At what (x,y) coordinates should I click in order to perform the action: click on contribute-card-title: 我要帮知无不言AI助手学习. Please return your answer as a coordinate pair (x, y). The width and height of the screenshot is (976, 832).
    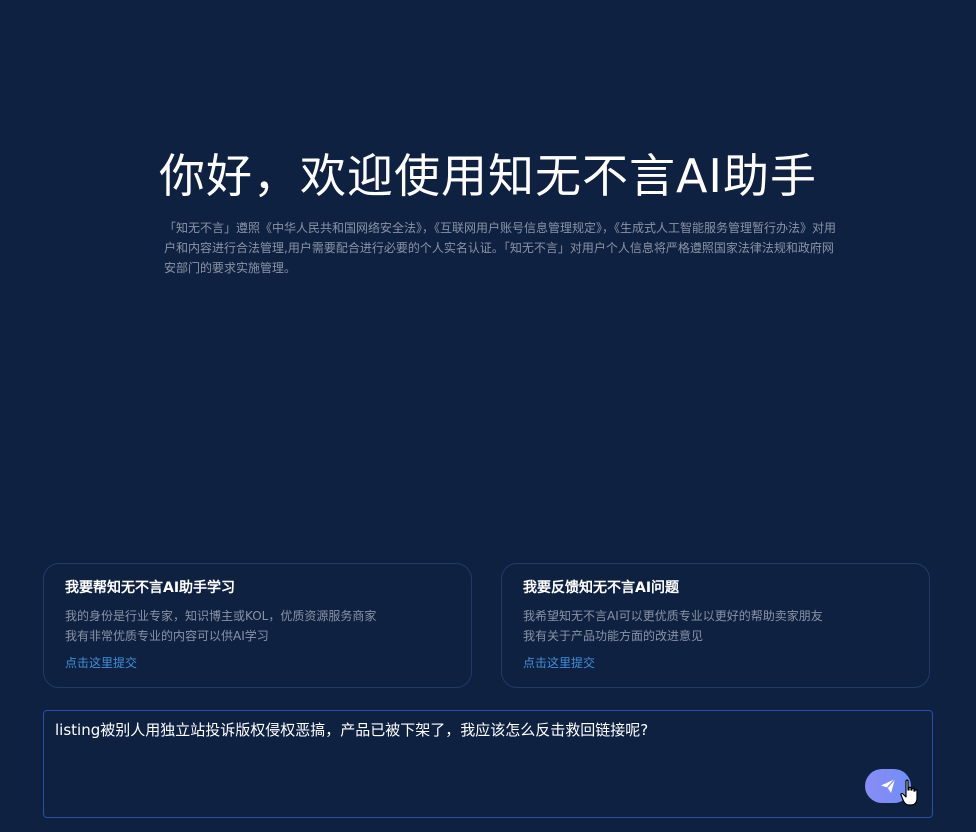
    Looking at the image, I should click on (150, 588).